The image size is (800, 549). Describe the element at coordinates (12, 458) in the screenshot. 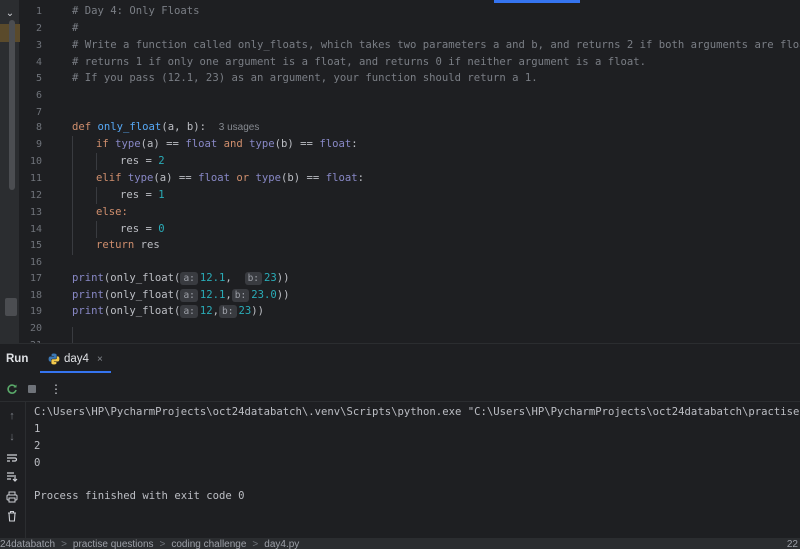

I see `soft-wrap-icon` at that location.